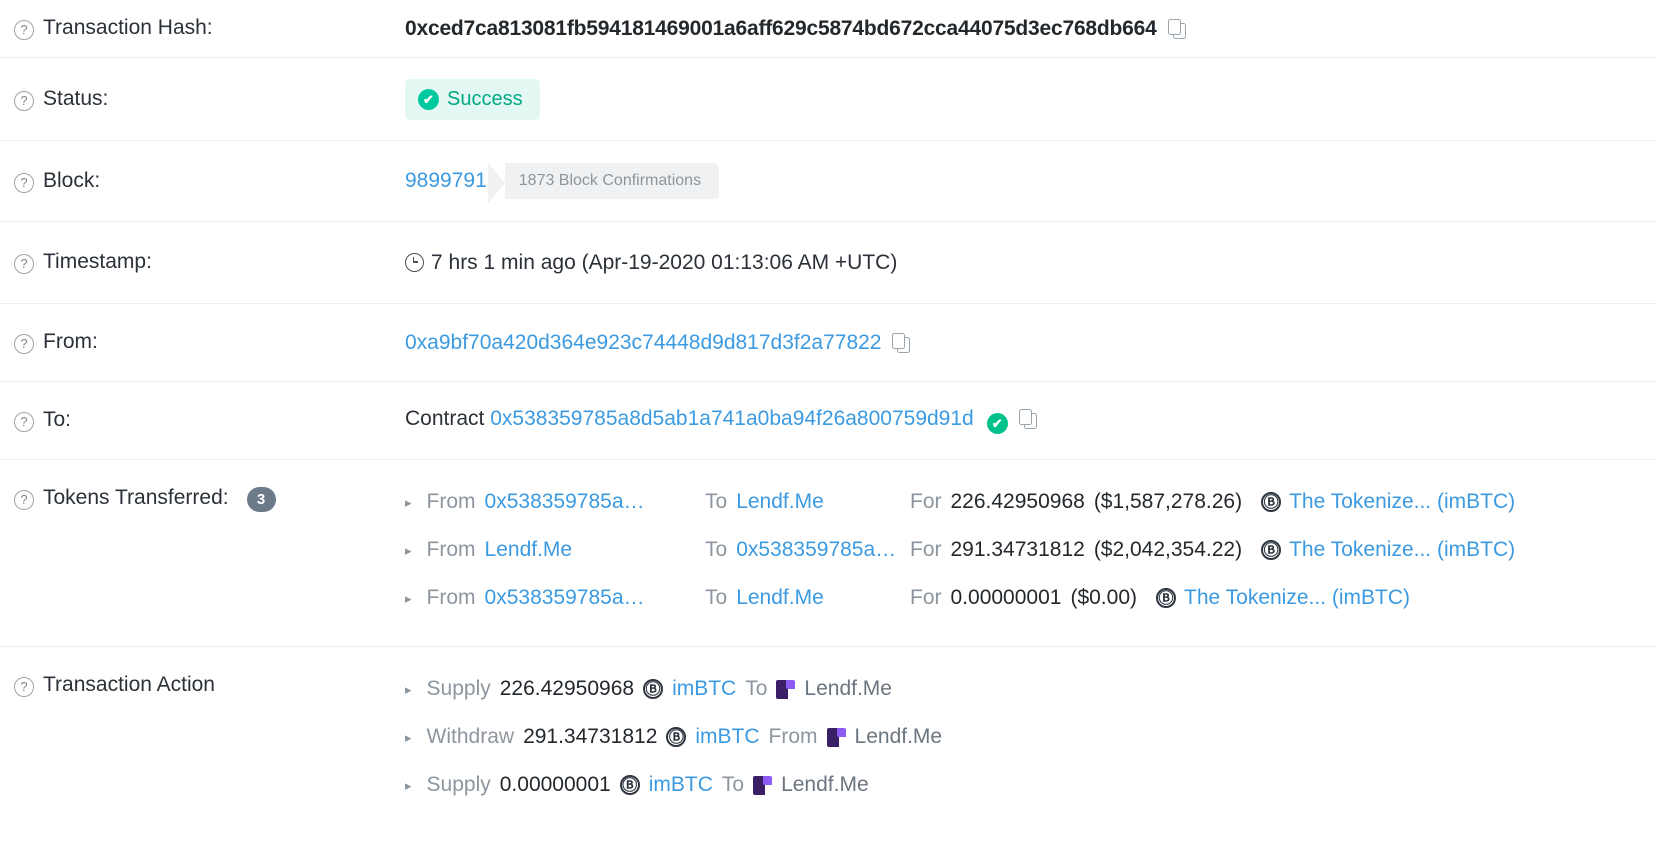  What do you see at coordinates (567, 688) in the screenshot?
I see `action-amount: 226.42950968` at bounding box center [567, 688].